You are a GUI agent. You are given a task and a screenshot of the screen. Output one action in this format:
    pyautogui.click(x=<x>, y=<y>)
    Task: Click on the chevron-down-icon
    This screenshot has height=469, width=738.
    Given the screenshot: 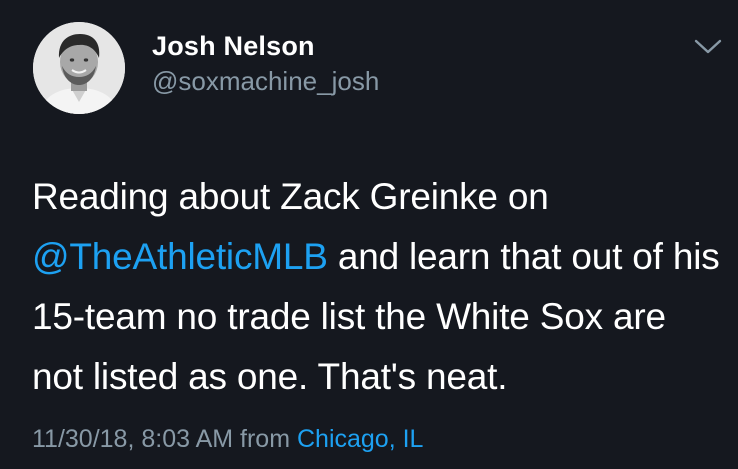 What is the action you would take?
    pyautogui.click(x=708, y=46)
    